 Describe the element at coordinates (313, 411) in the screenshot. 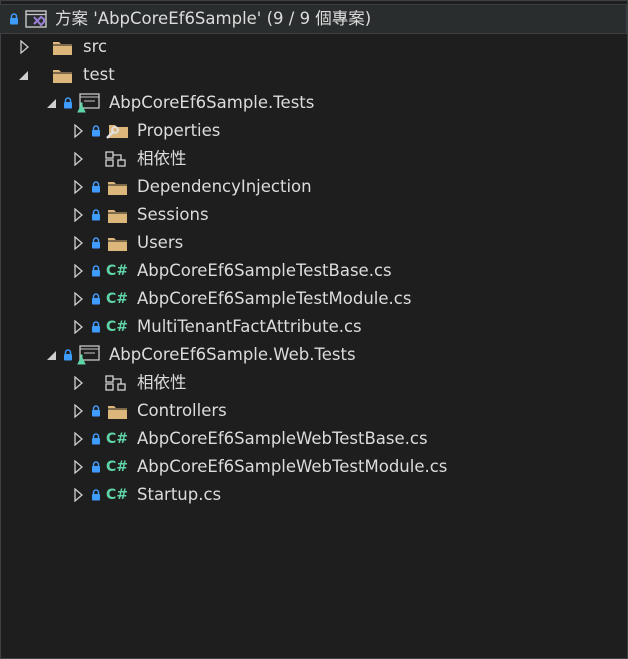

I see `tree-item-controllers: Controllers` at that location.